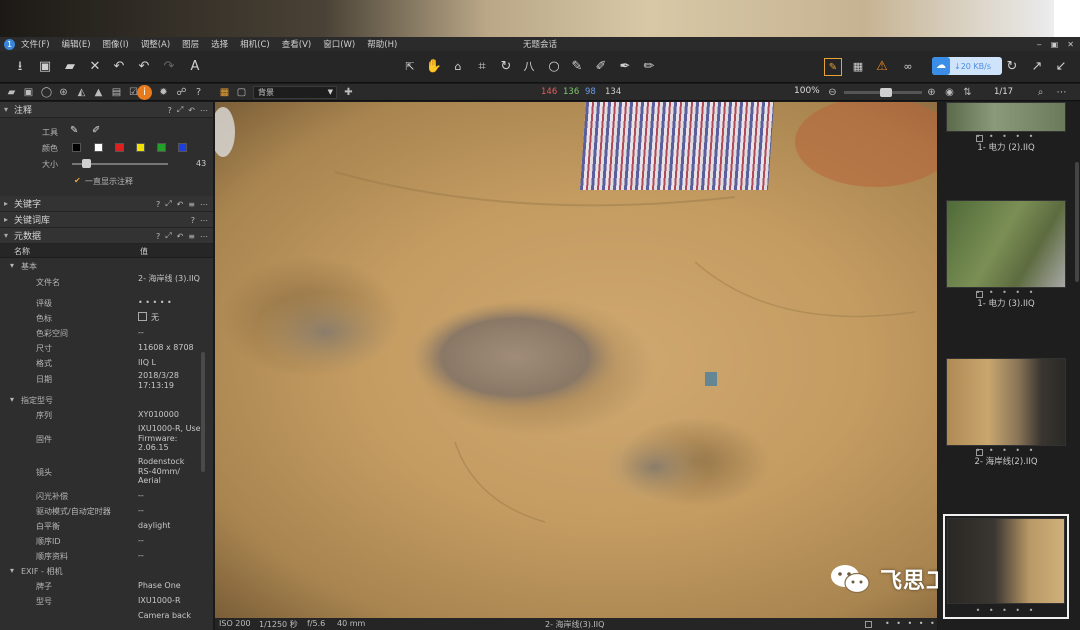 The height and width of the screenshot is (630, 1080). Describe the element at coordinates (116, 92) in the screenshot. I see `adjust-tab-icon: ▤` at that location.